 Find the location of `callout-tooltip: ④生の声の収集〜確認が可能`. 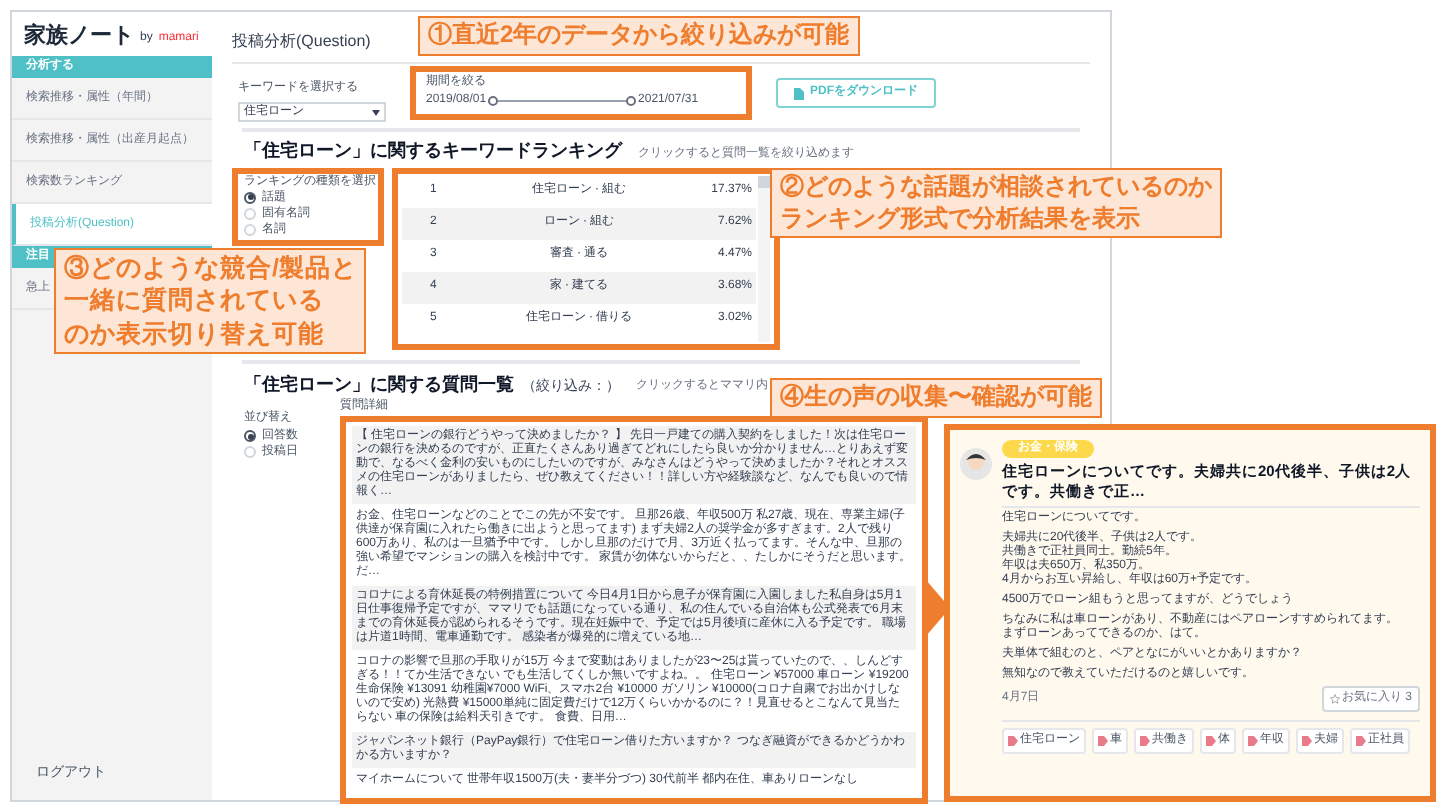

callout-tooltip: ④生の声の収集〜確認が可能 is located at coordinates (936, 398).